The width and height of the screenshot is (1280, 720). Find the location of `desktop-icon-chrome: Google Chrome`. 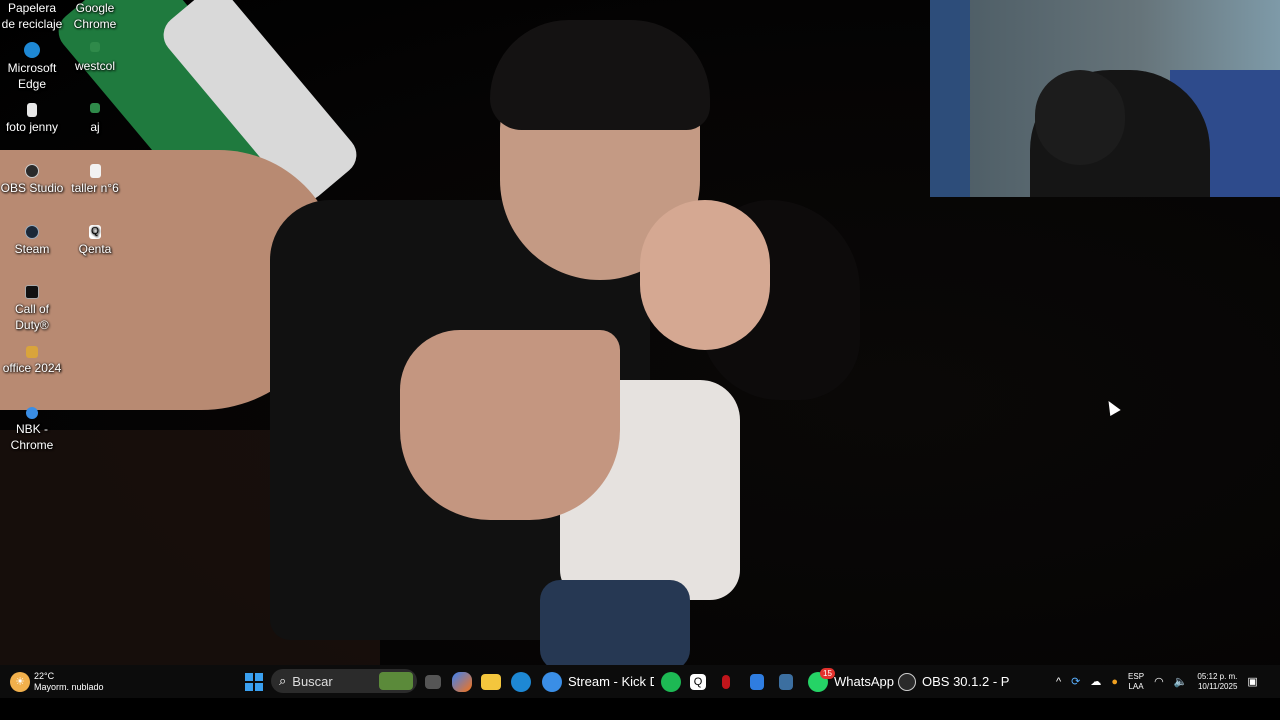

desktop-icon-chrome: Google Chrome is located at coordinates (95, 16).